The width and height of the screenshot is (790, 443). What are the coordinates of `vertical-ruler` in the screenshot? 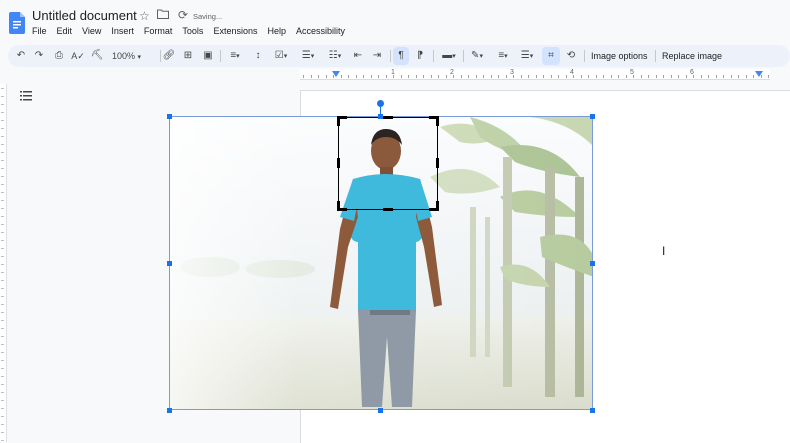 It's located at (3, 263).